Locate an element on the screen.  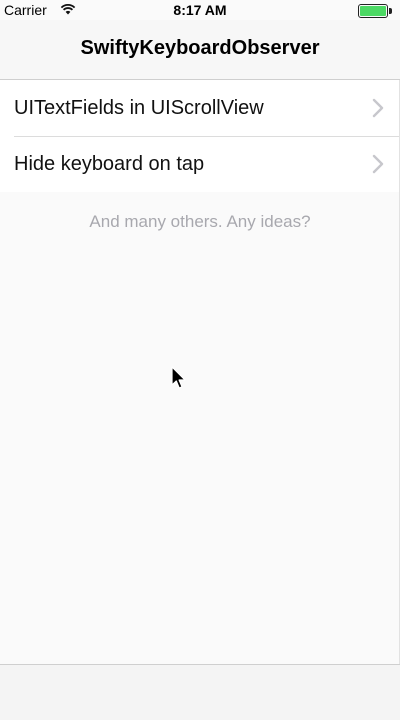
bottom-toolbar is located at coordinates (200, 692).